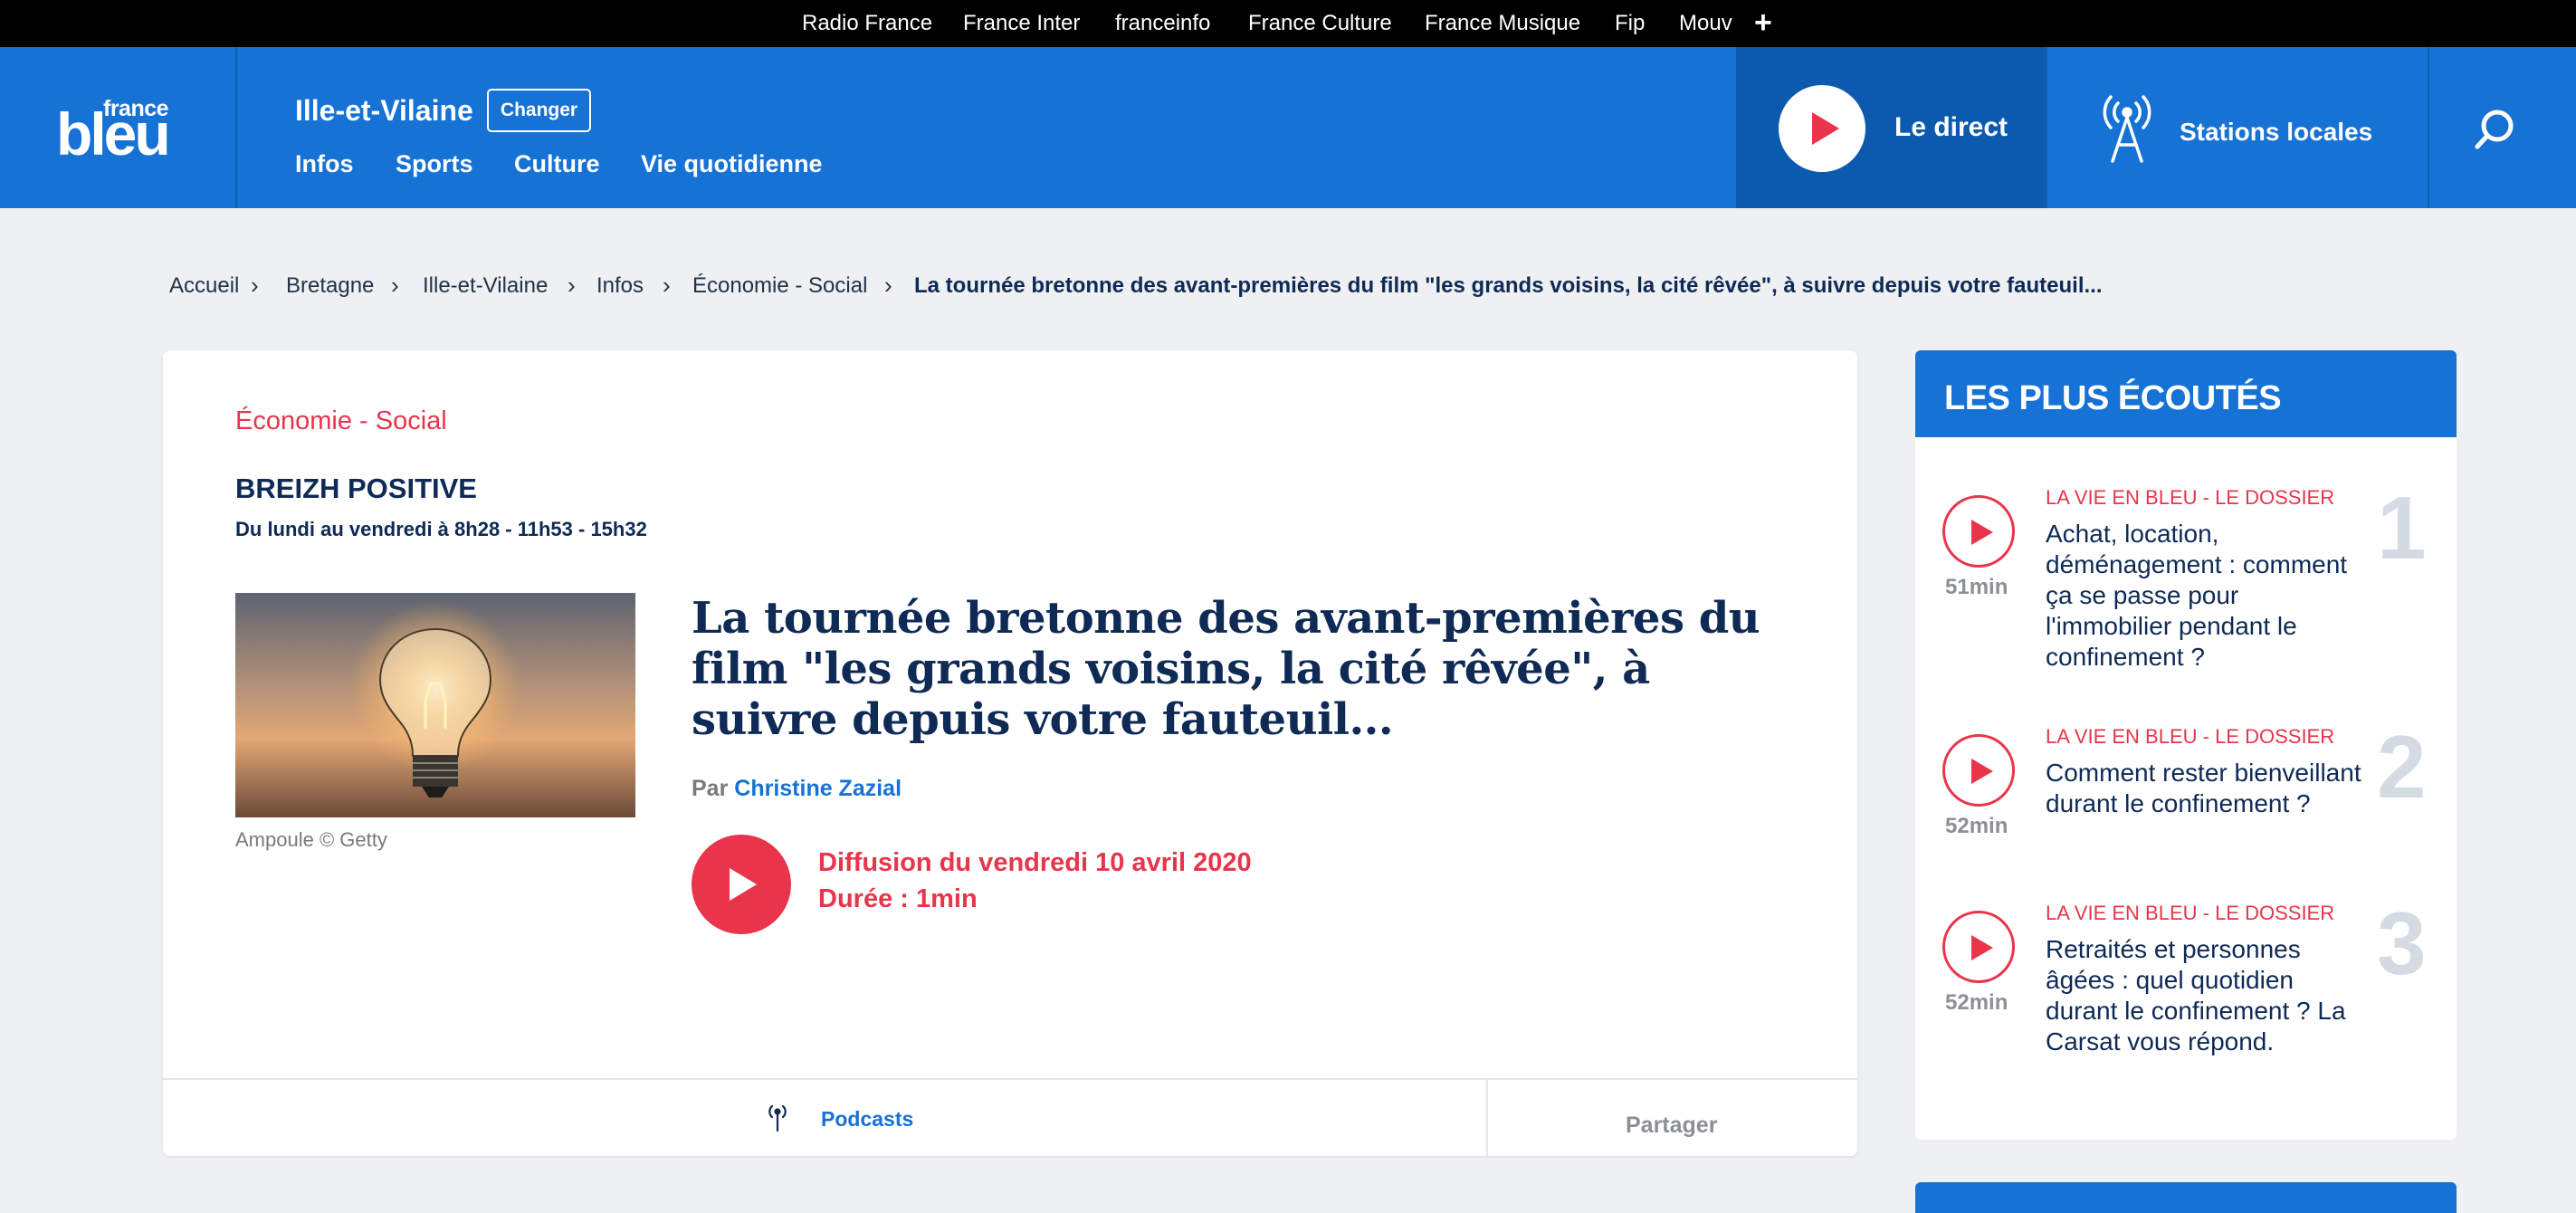  I want to click on change-region-button: Changer, so click(539, 110).